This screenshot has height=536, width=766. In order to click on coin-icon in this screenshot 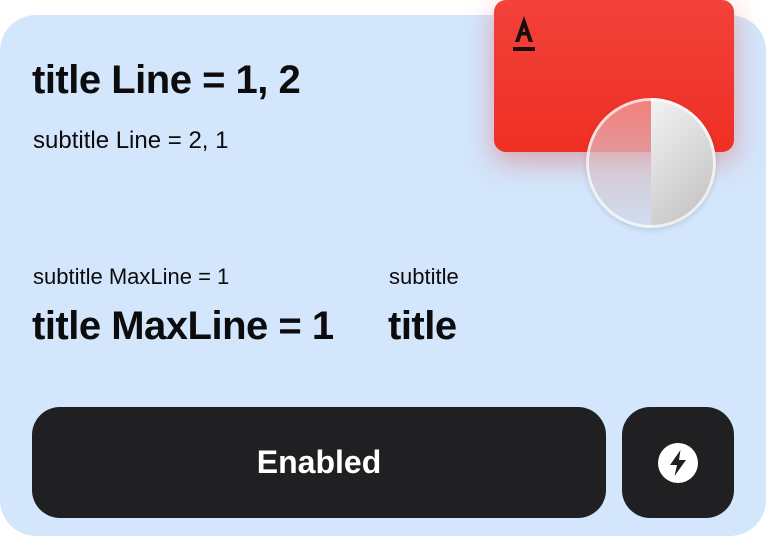, I will do `click(651, 163)`.